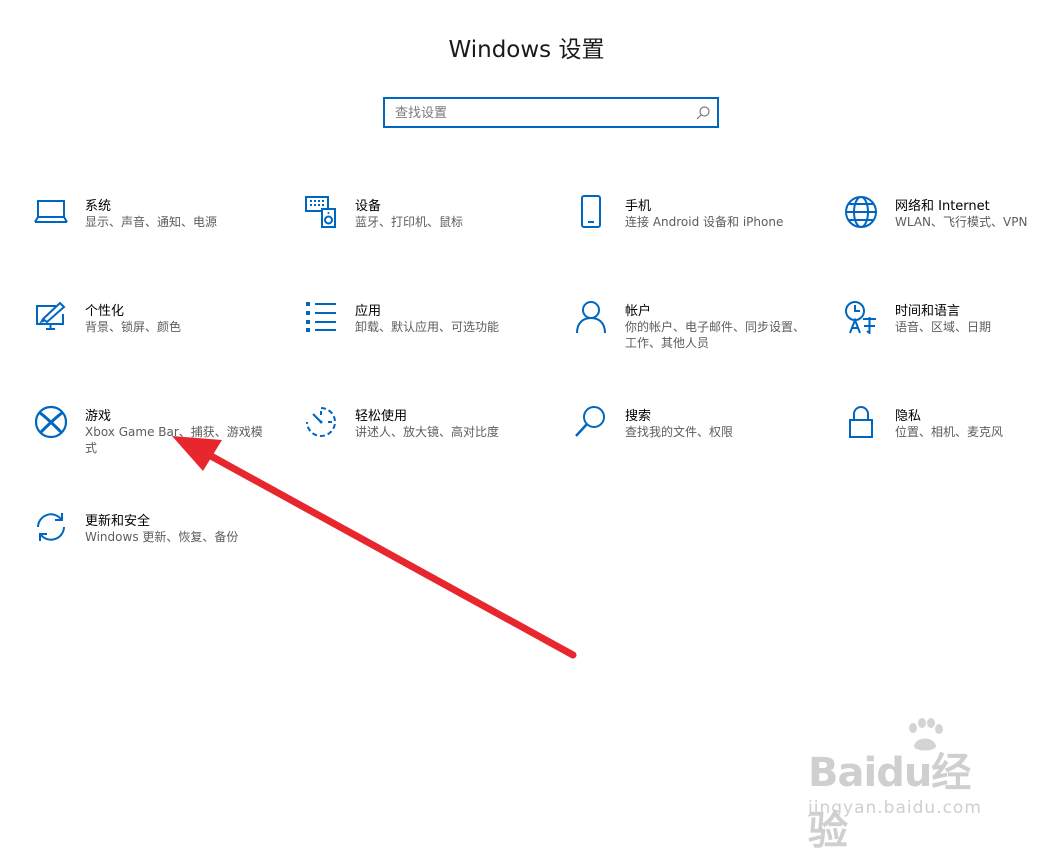 Image resolution: width=1053 pixels, height=856 pixels. Describe the element at coordinates (427, 432) in the screenshot. I see `tile-description: 讲述人、放大镜、高对比度` at that location.